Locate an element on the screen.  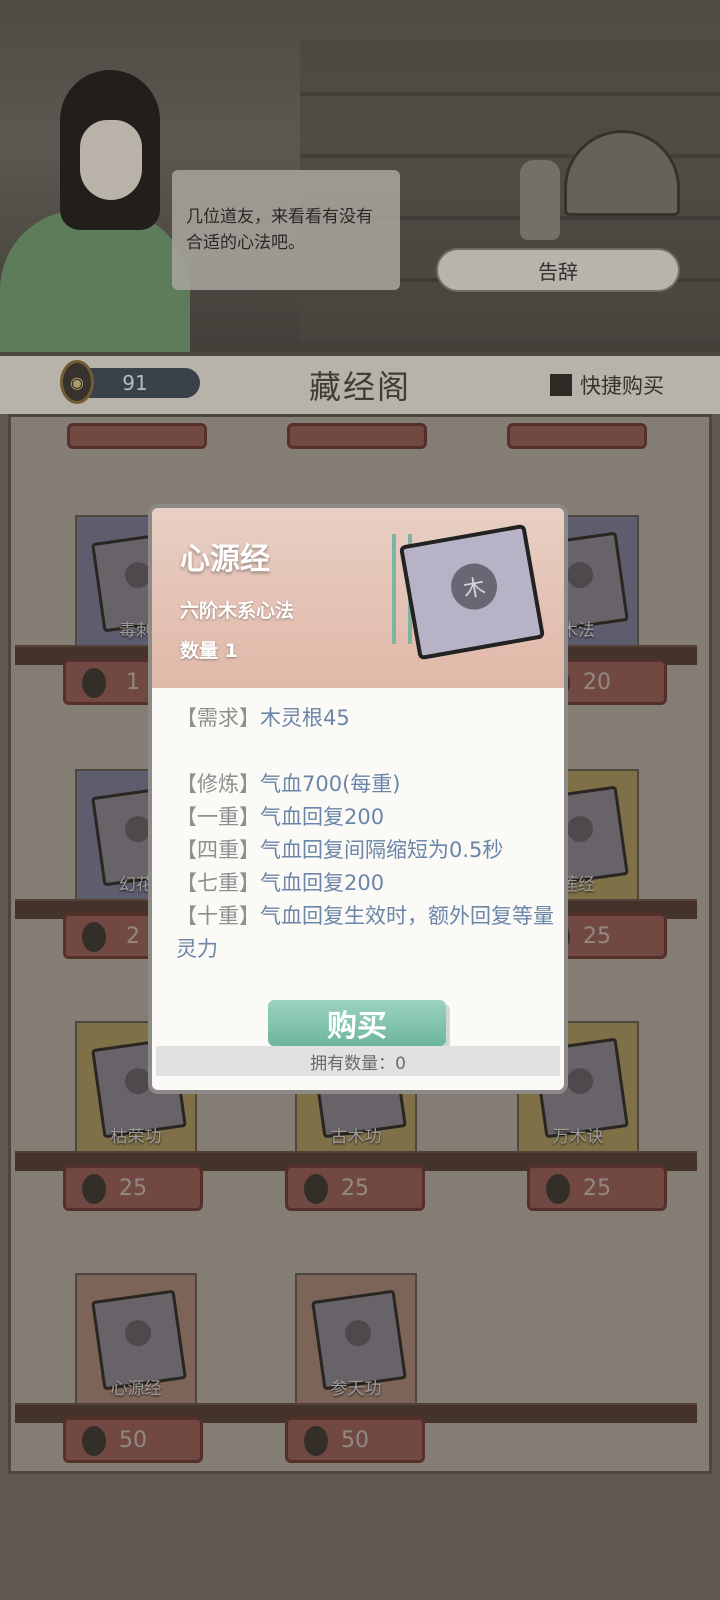
desc-line: 【需求】木灵根45 is located at coordinates (366, 718).